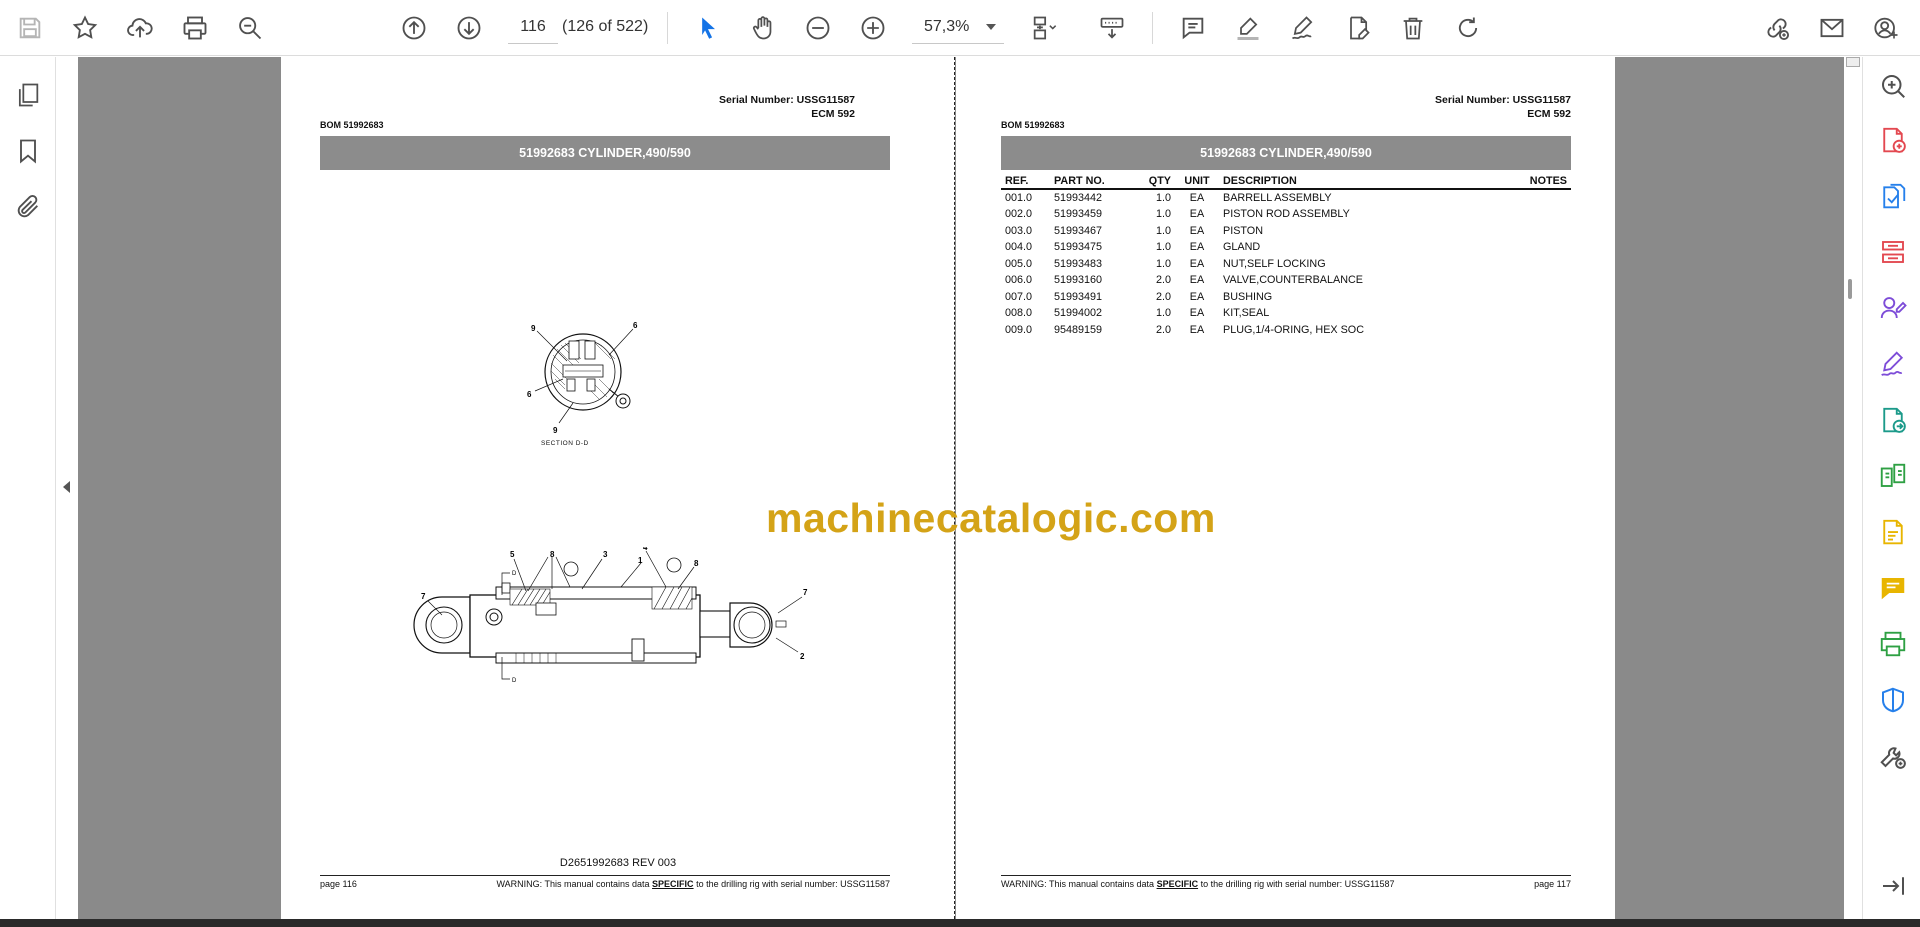 The width and height of the screenshot is (1920, 927). What do you see at coordinates (28, 151) in the screenshot?
I see `bookmarks-icon` at bounding box center [28, 151].